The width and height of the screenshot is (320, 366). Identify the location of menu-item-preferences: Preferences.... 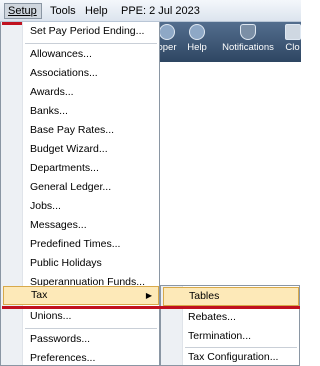
(91, 357).